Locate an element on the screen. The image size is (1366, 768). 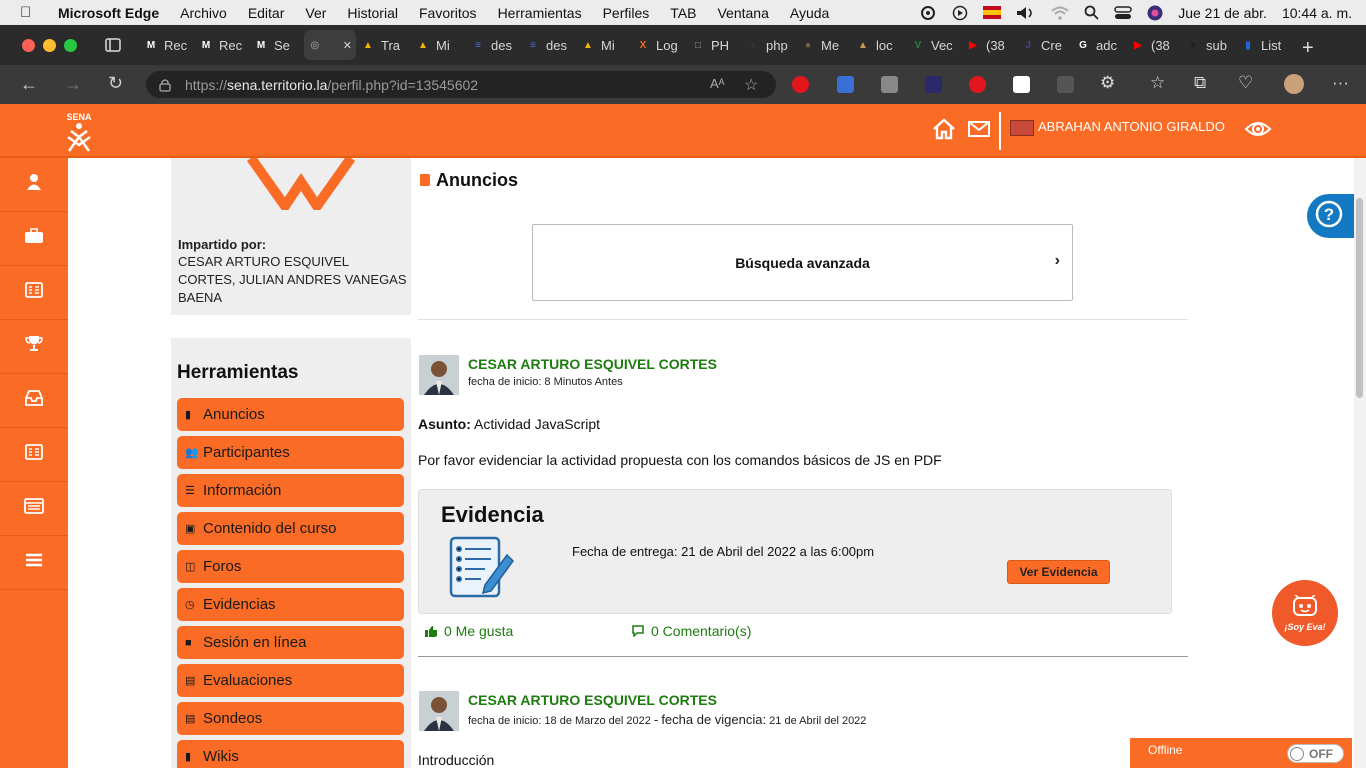
menu-historial: Historial is located at coordinates (372, 13).